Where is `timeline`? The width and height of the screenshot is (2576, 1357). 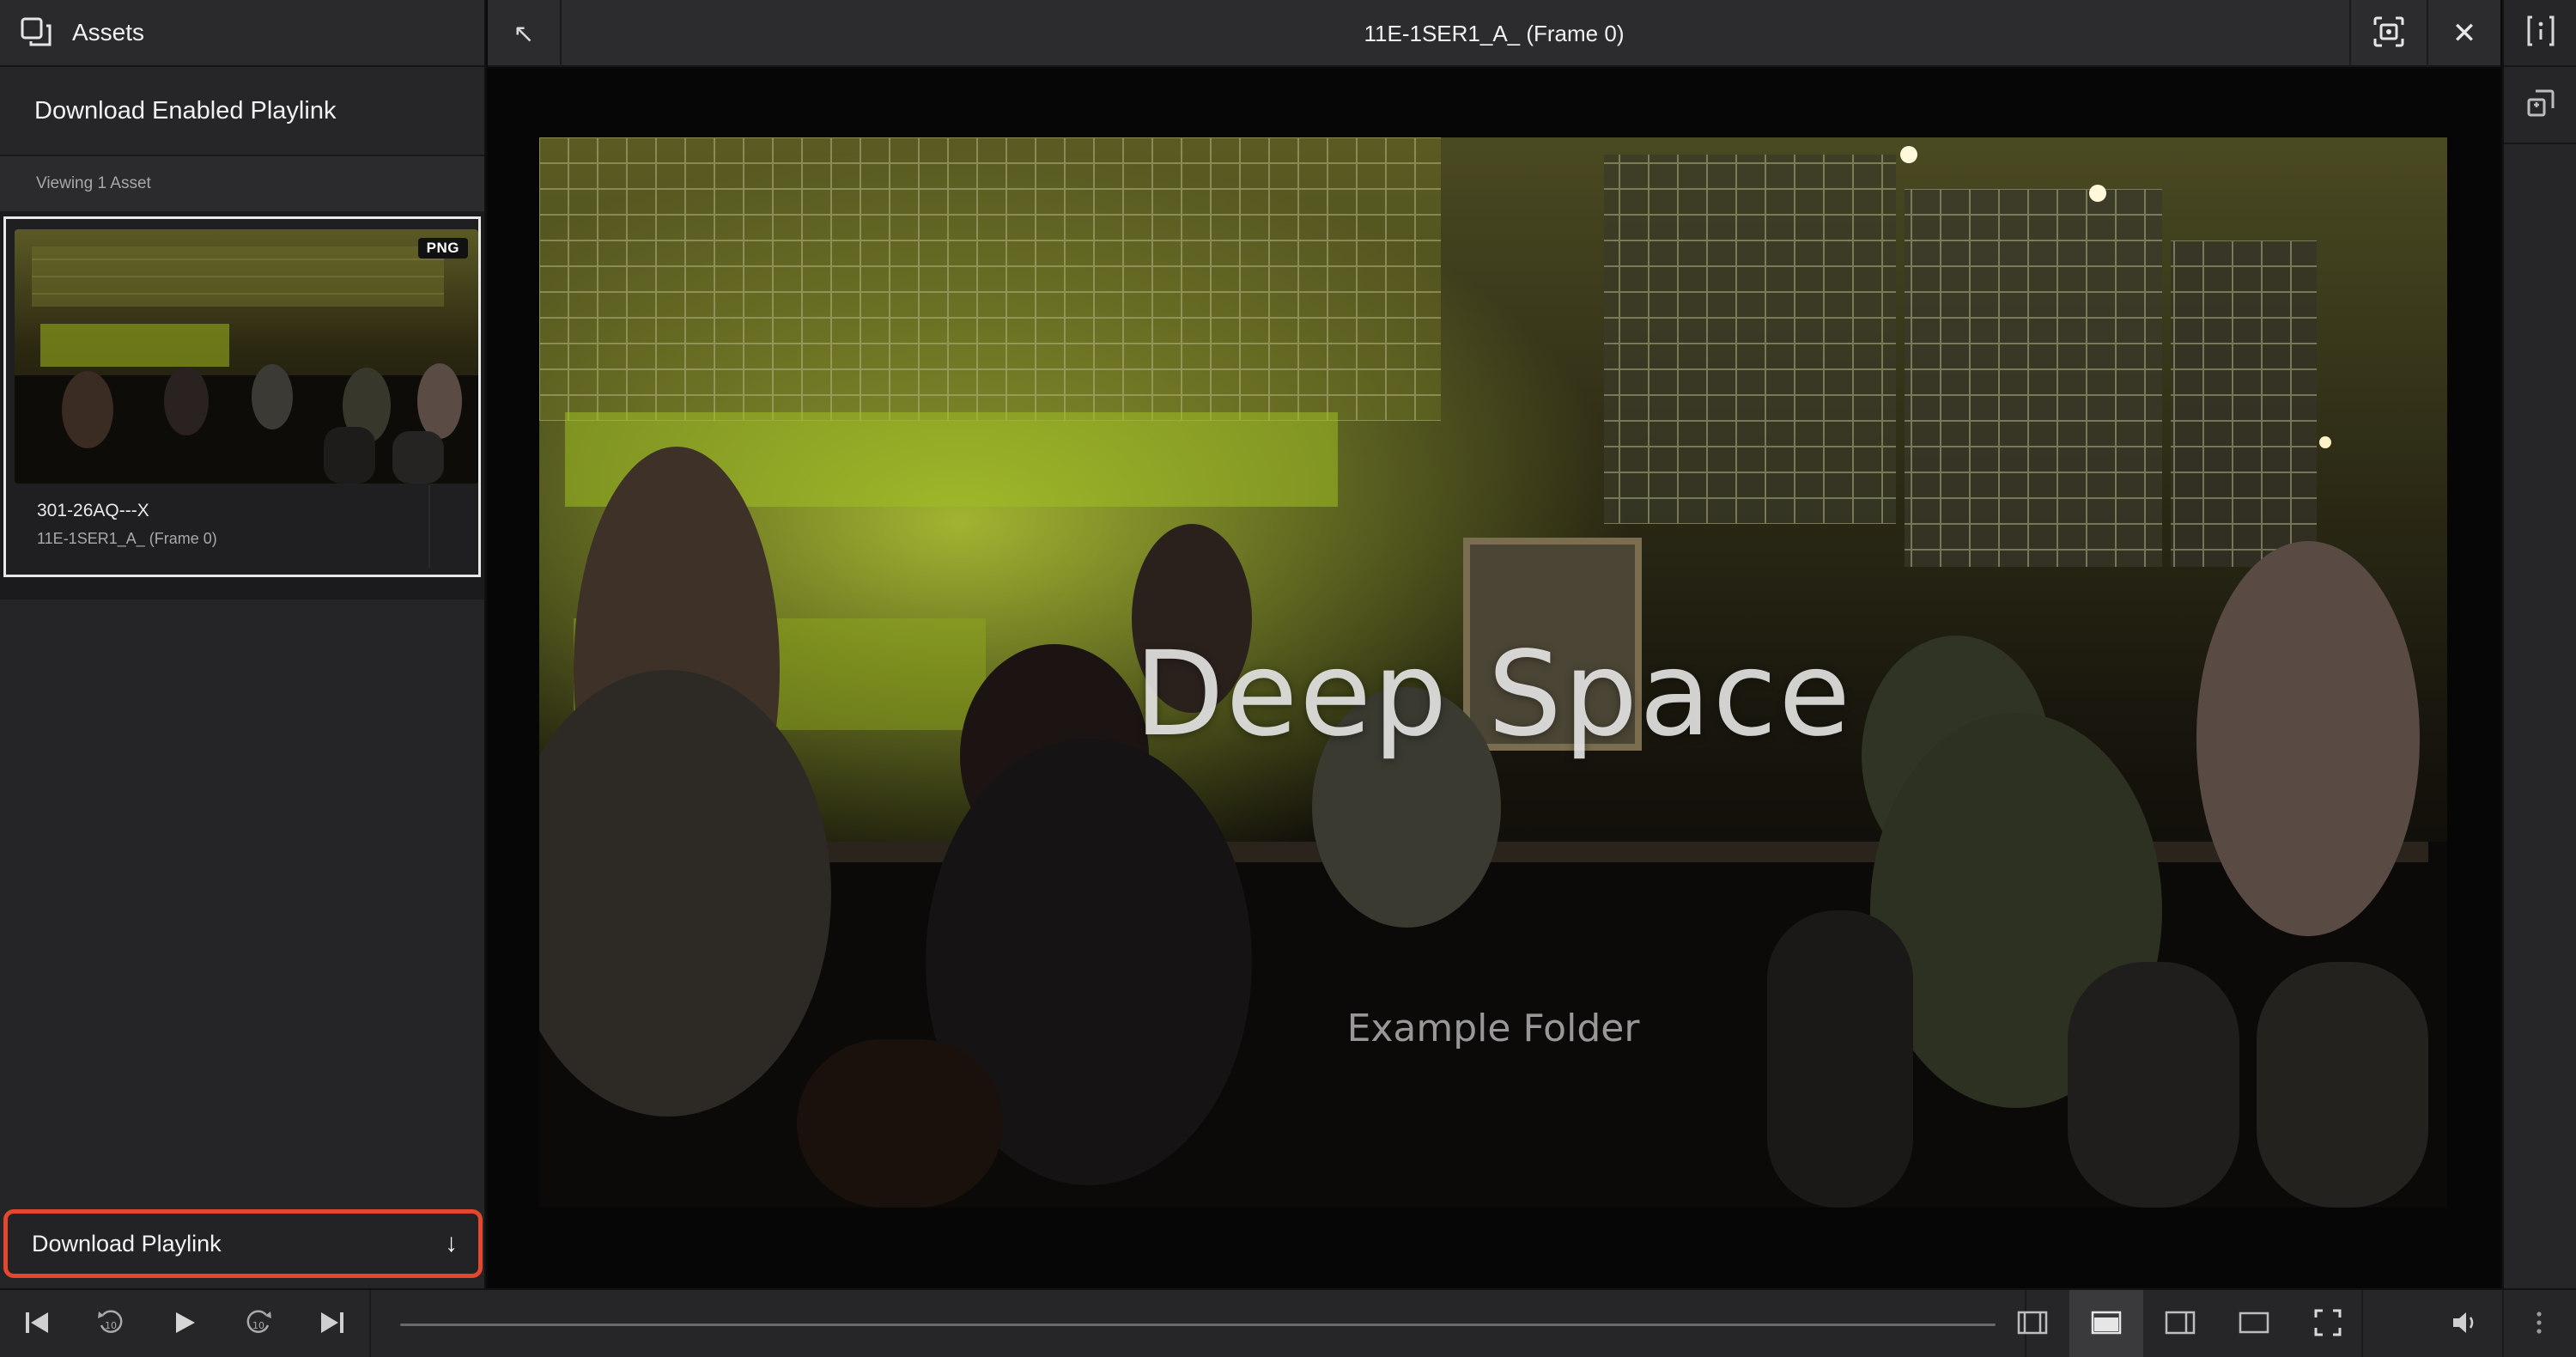 timeline is located at coordinates (1197, 1324).